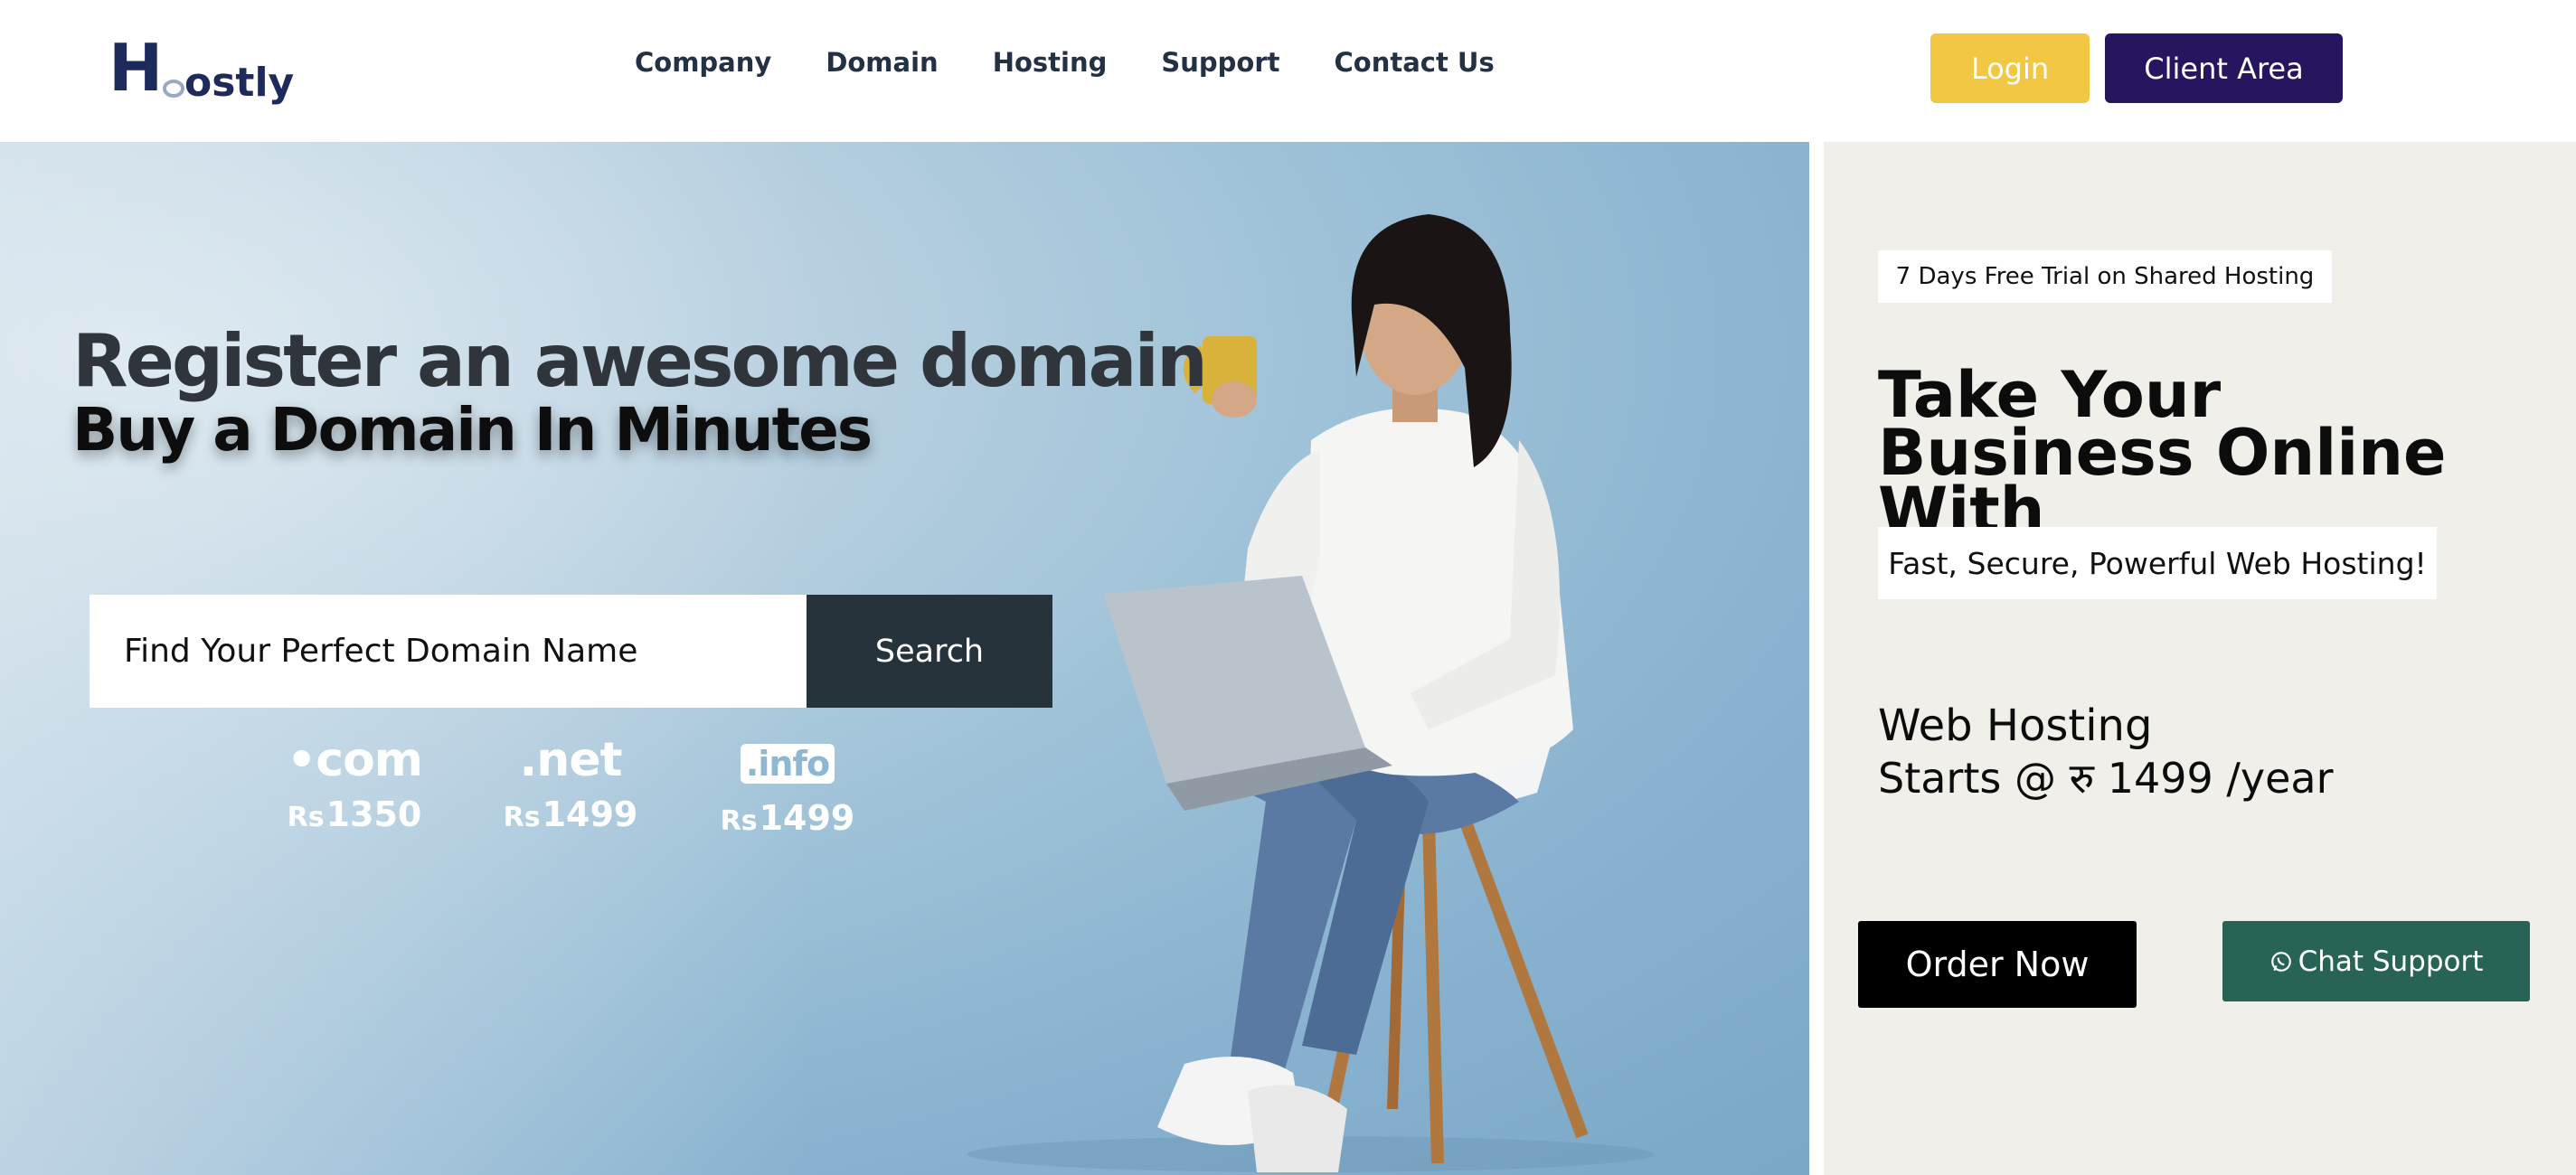 The width and height of the screenshot is (2576, 1175). I want to click on tld-name: .info, so click(787, 762).